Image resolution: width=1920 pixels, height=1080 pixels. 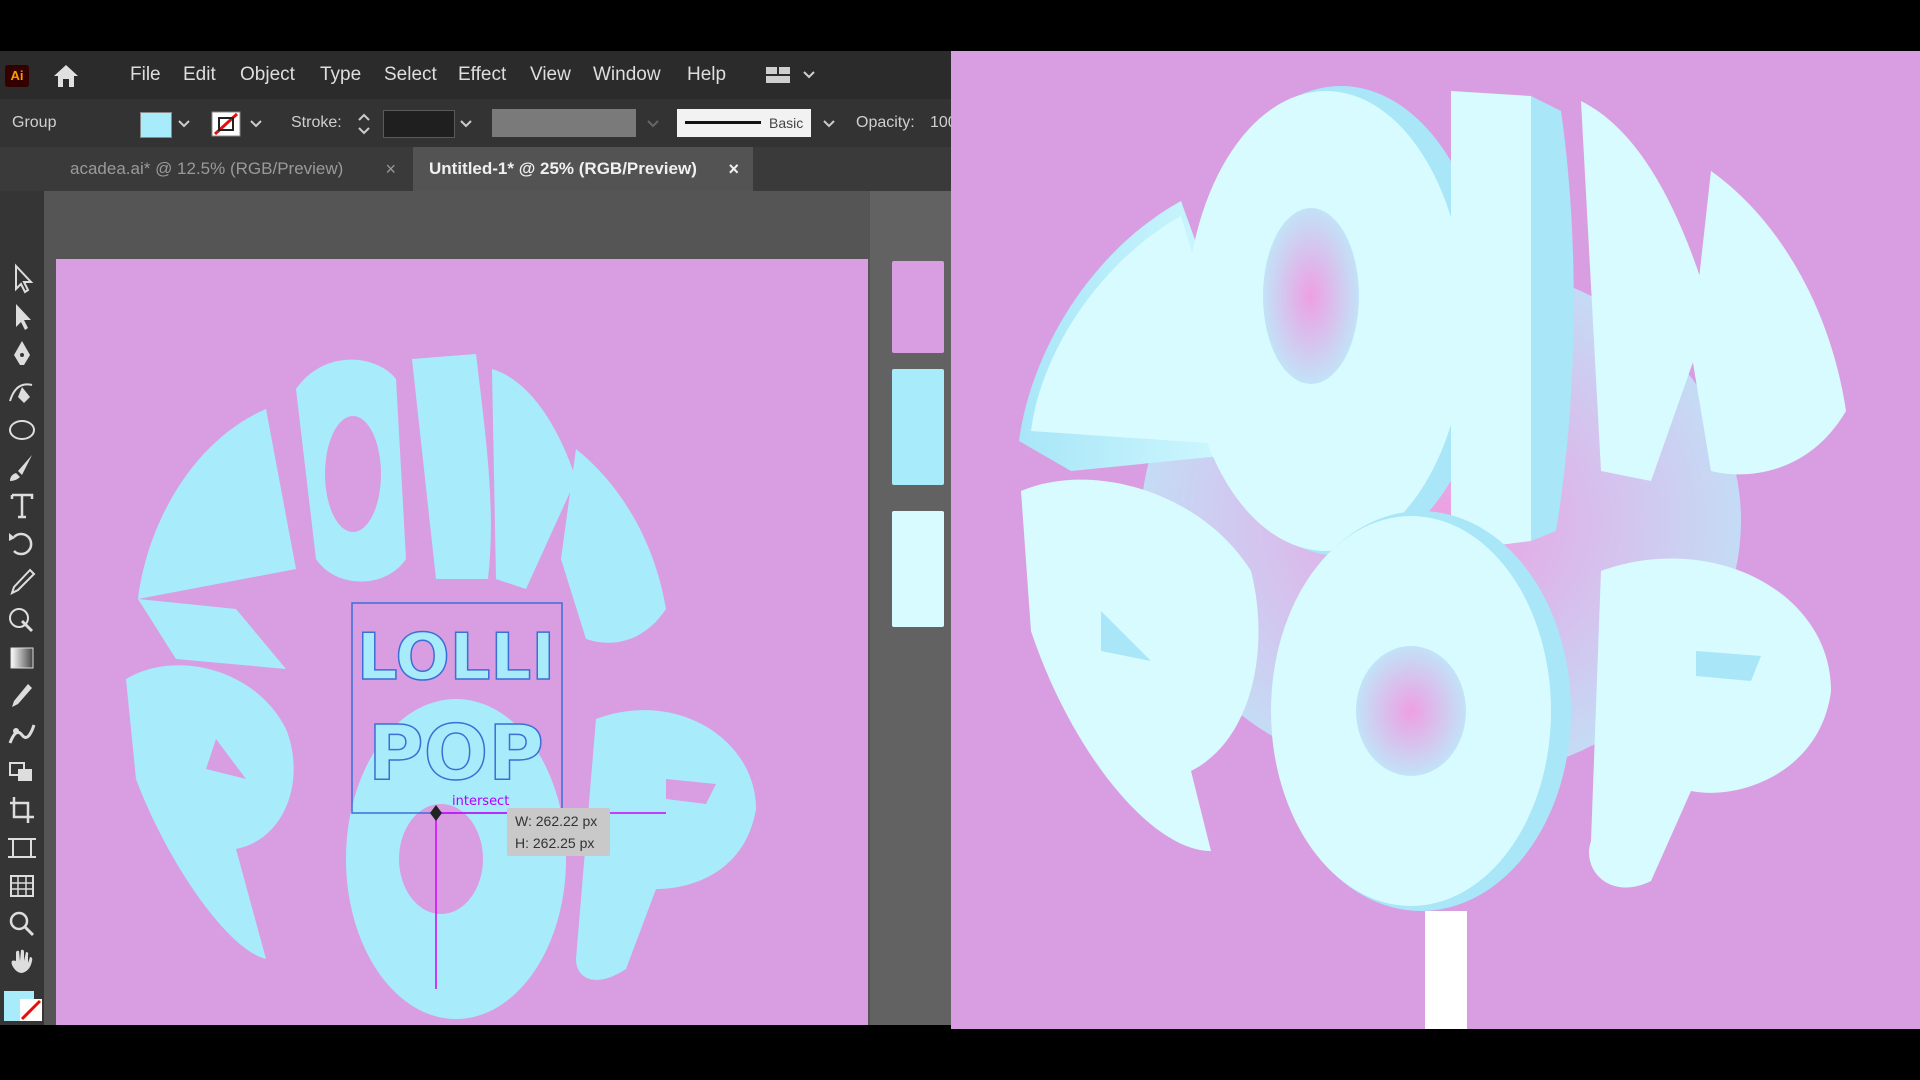 I want to click on pen-tool, so click(x=22, y=354).